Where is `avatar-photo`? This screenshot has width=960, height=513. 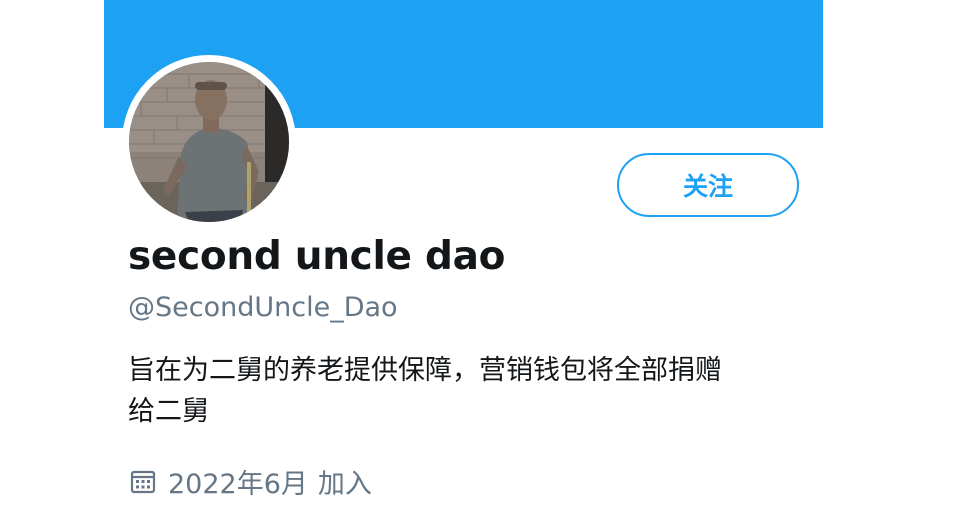 avatar-photo is located at coordinates (209, 142).